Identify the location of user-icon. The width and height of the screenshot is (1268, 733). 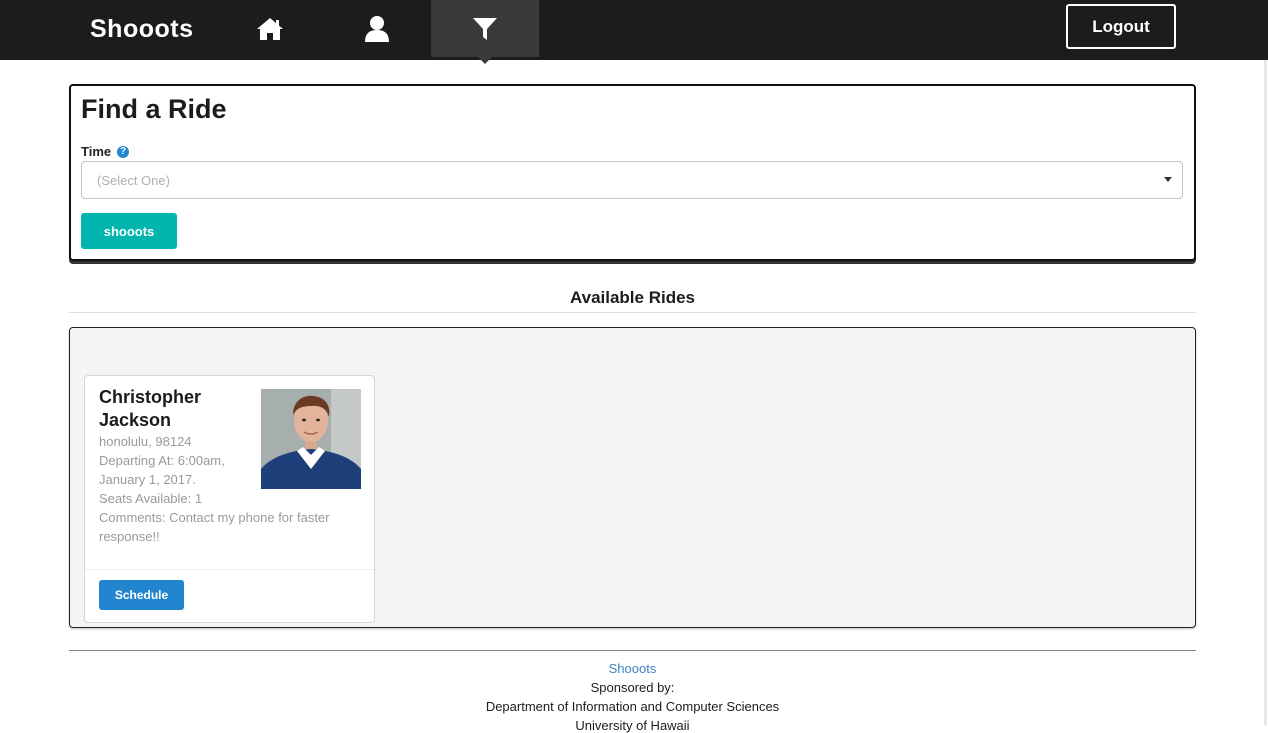
(377, 28).